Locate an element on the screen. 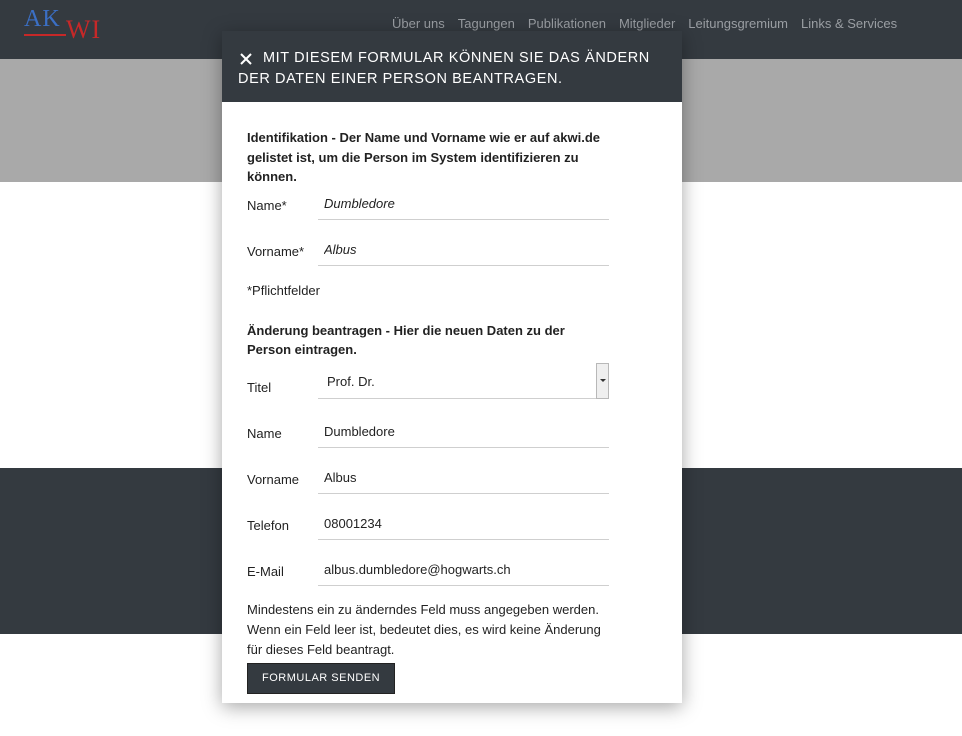  chevron-down-icon is located at coordinates (603, 380).